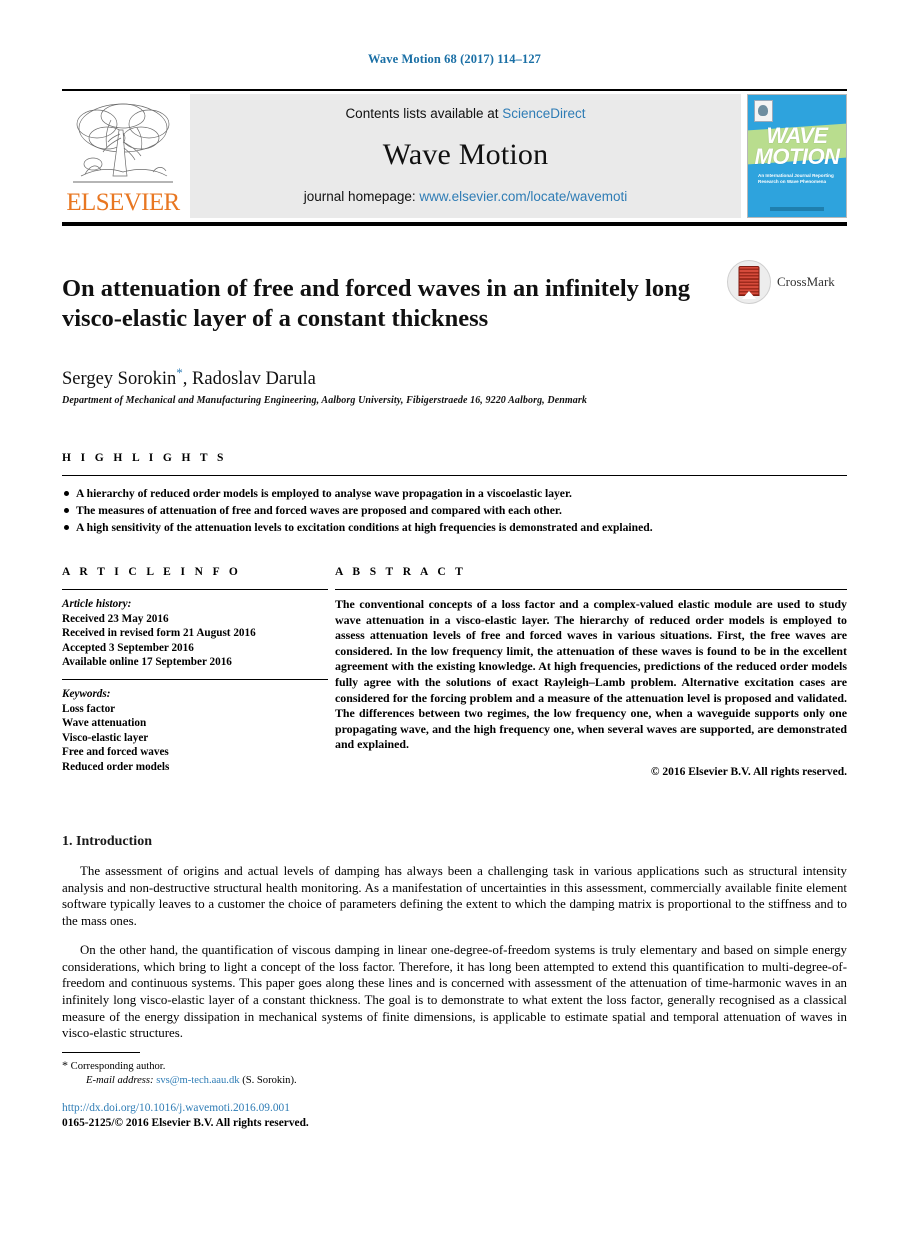 The image size is (907, 1238). I want to click on introduction-heading: 1. Introduction, so click(107, 841).